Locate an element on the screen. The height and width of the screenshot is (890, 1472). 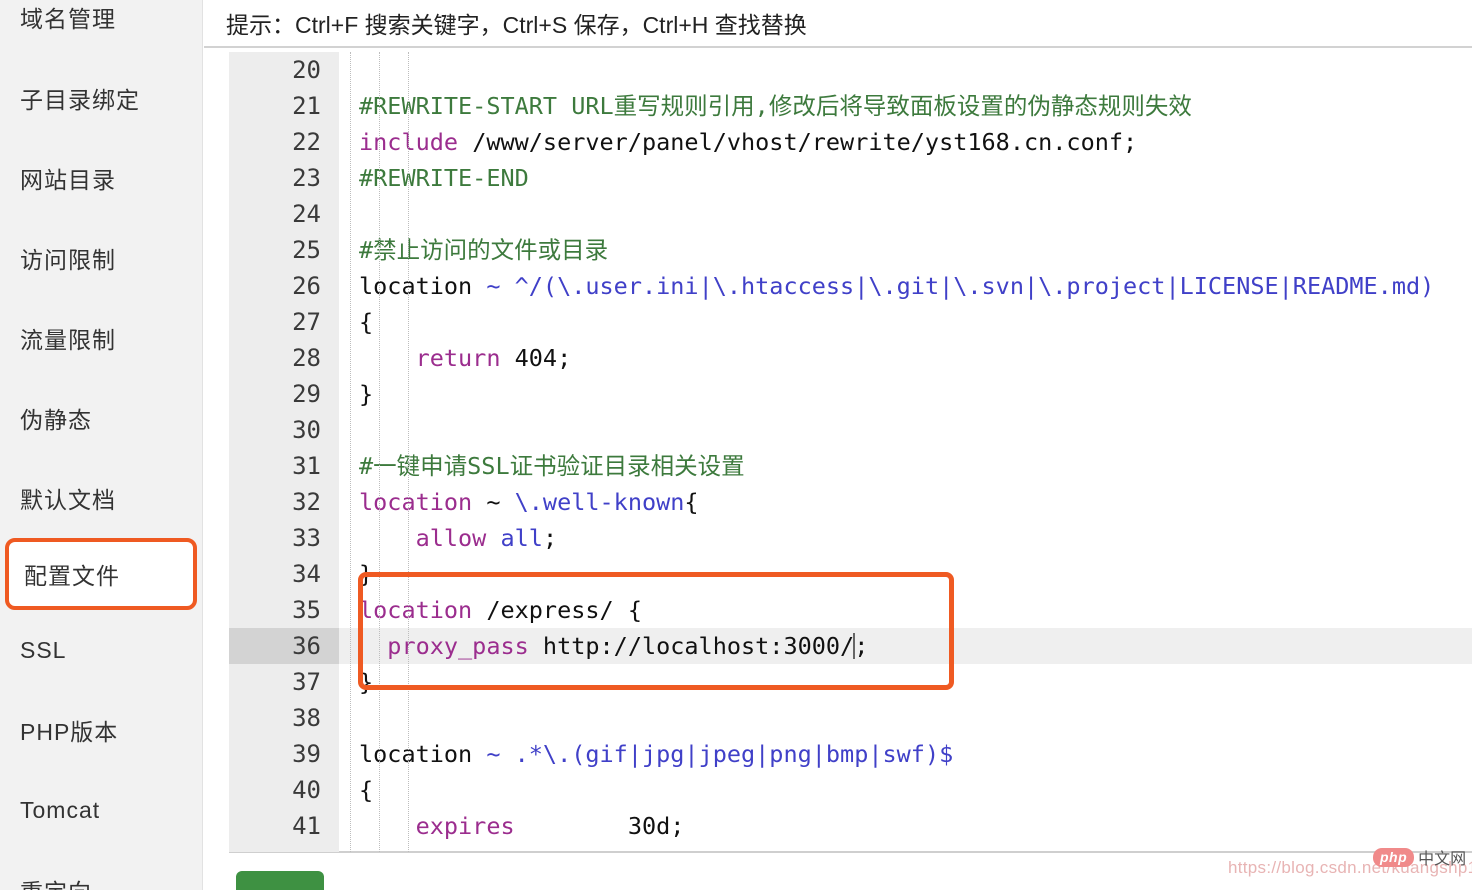
line-number: 29 is located at coordinates (284, 394).